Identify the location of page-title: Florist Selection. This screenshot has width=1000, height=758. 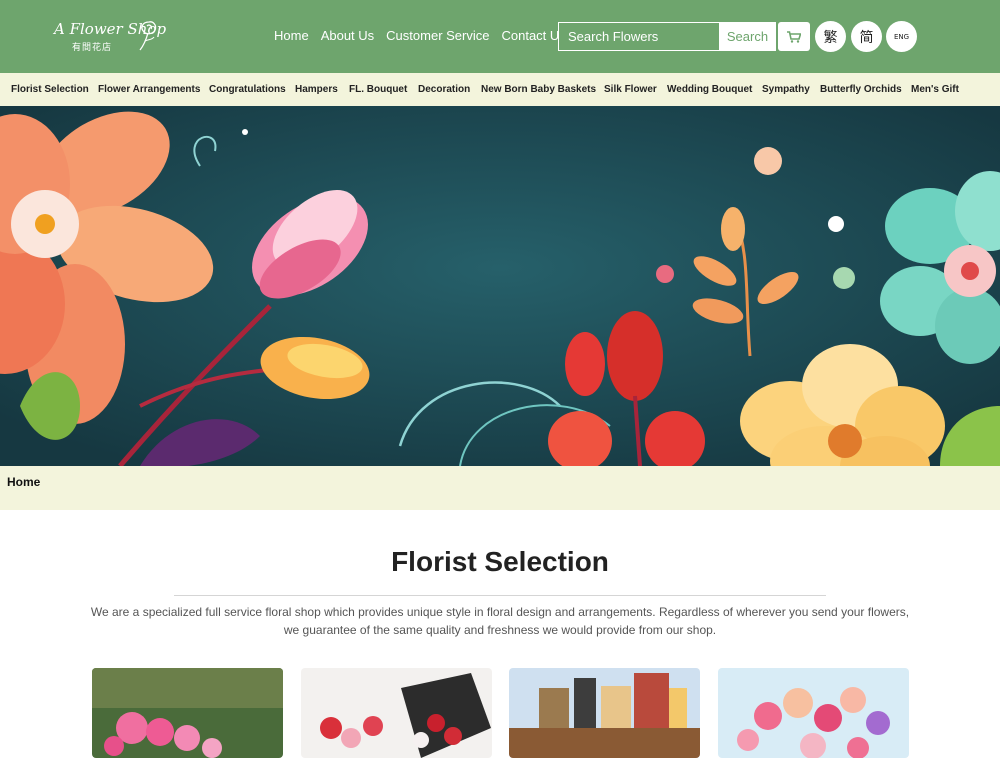
(500, 561).